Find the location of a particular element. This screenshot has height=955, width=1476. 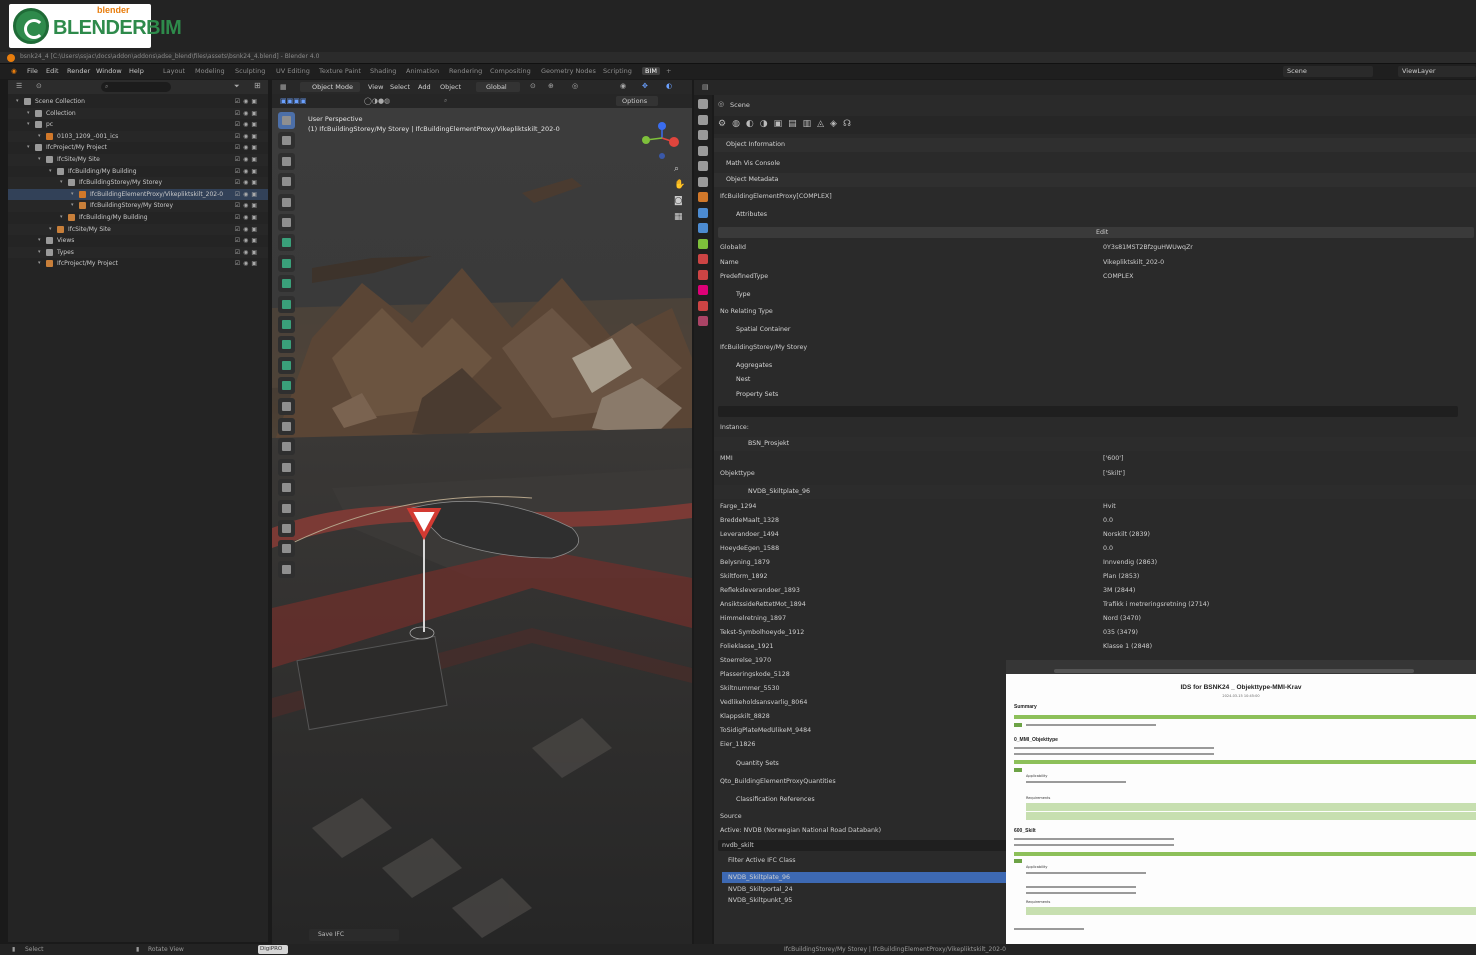

tool-annotate-button is located at coordinates (286, 243).